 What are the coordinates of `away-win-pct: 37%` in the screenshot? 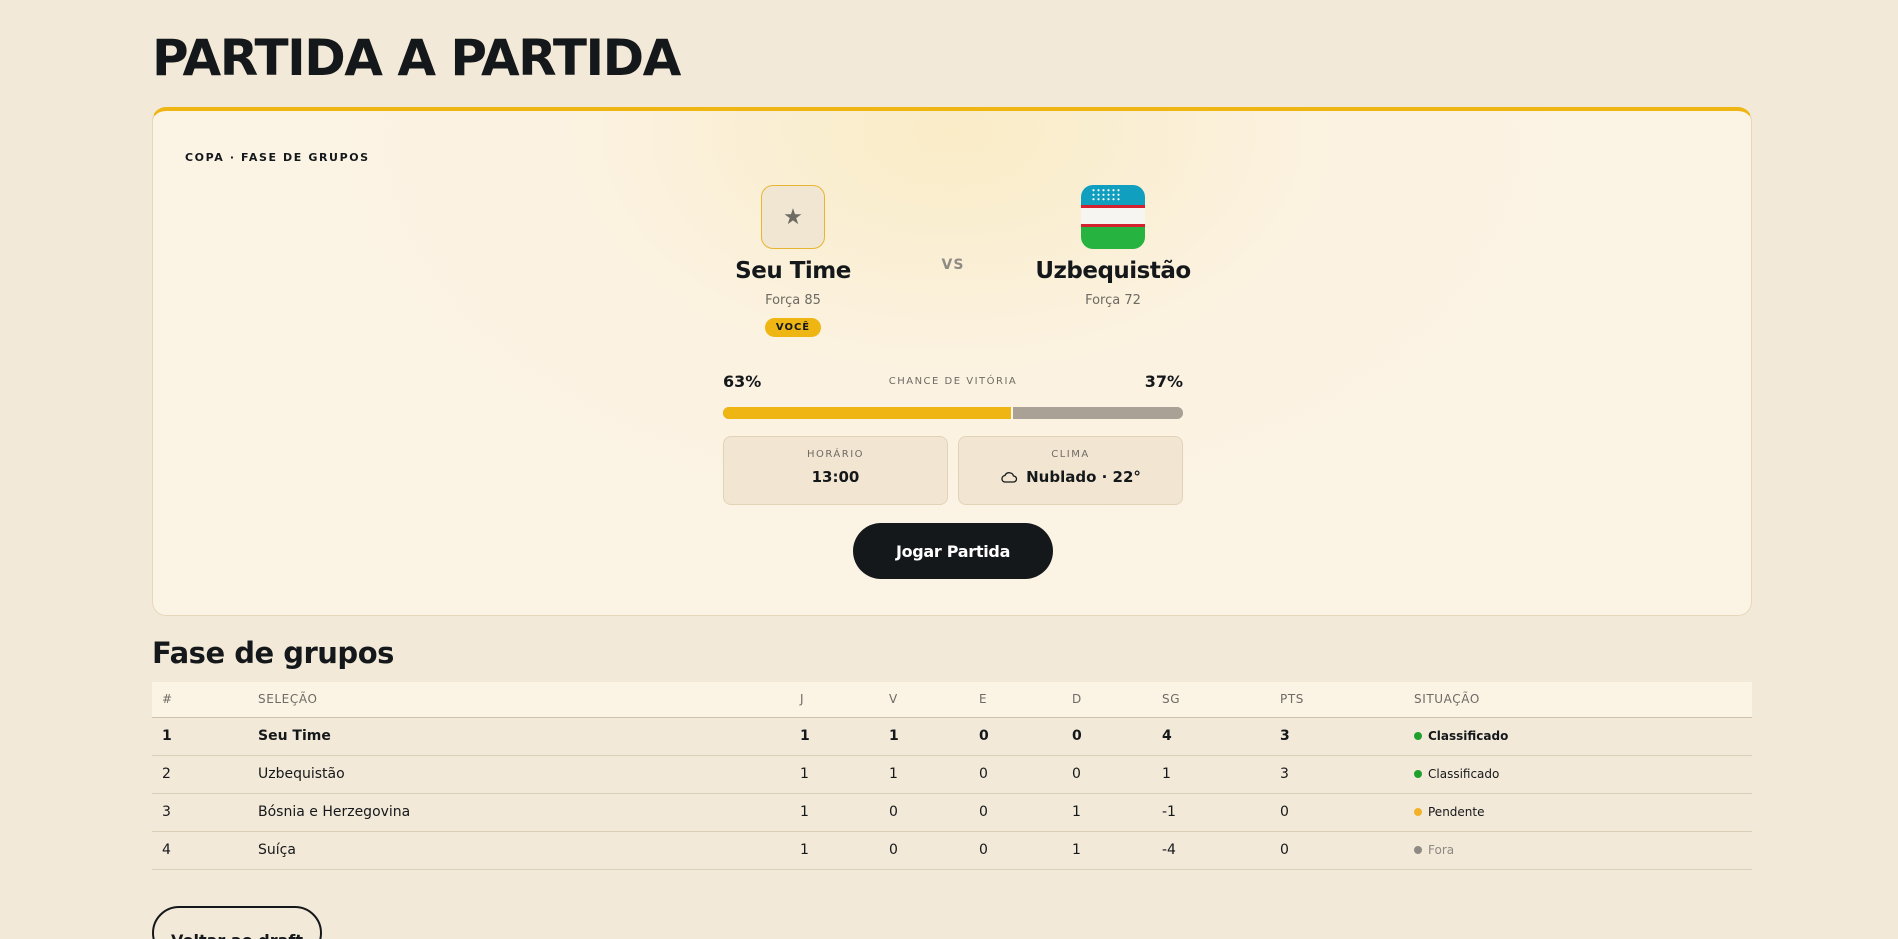 It's located at (1163, 381).